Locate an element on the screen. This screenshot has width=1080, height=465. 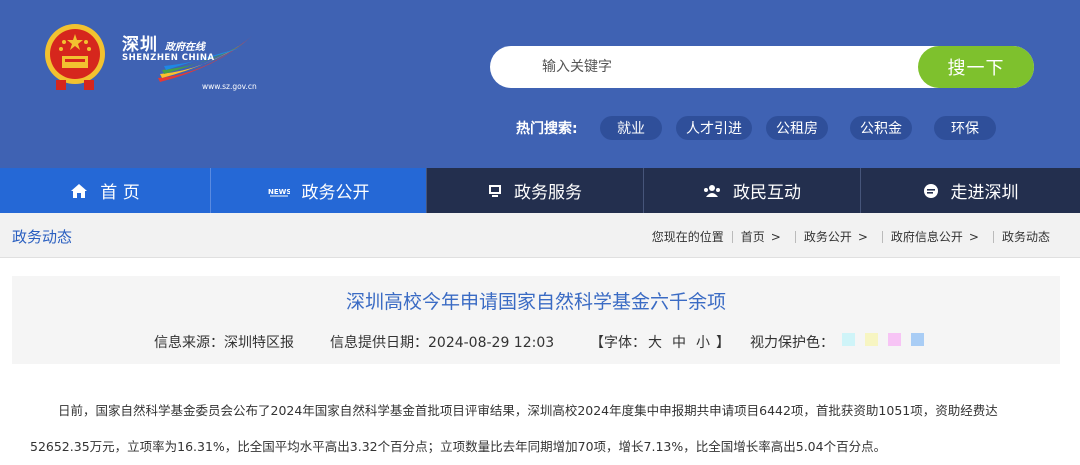
eye-care-swatch-pink is located at coordinates (894, 339).